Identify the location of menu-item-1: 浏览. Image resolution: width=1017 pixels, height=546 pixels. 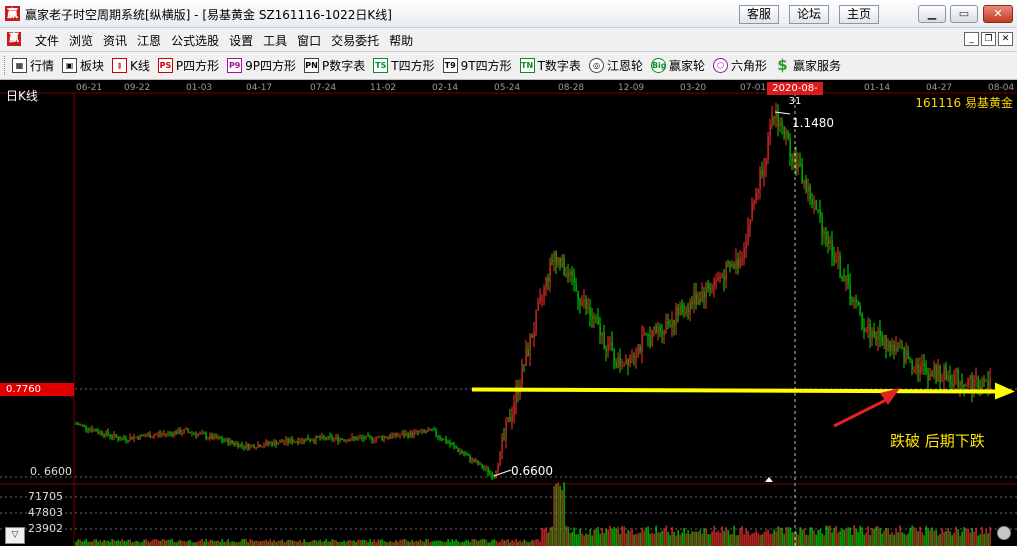
(81, 40).